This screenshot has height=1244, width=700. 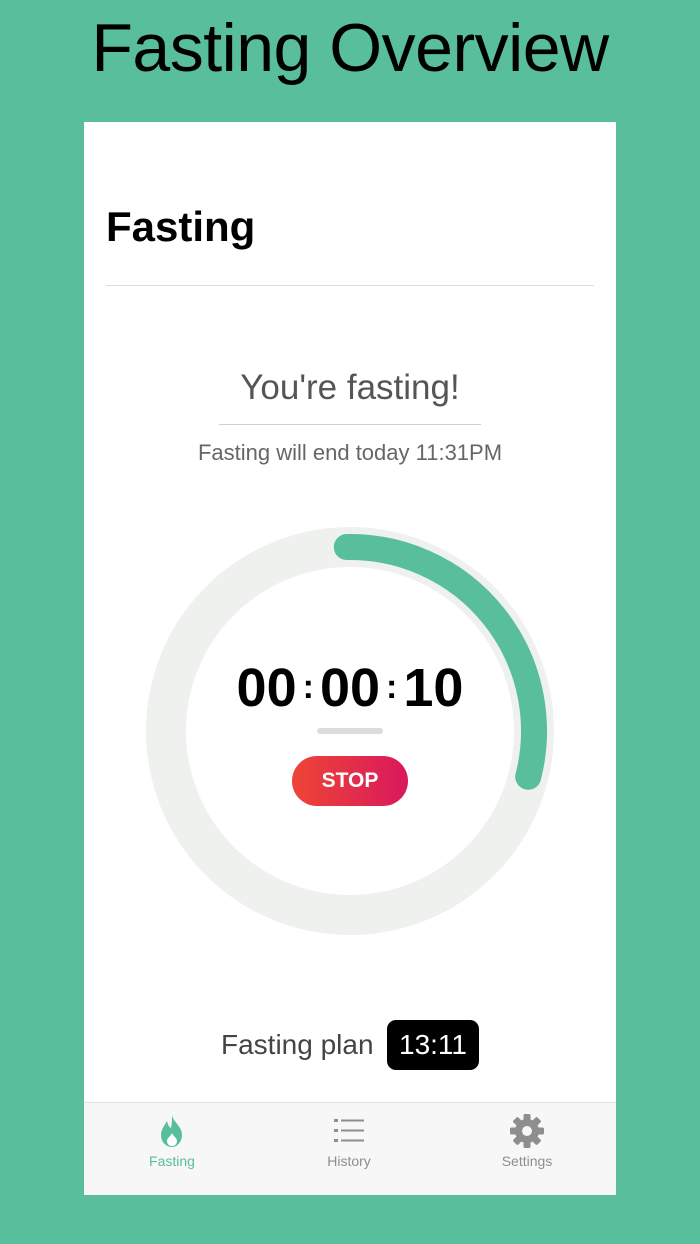 I want to click on stop-button: STOP, so click(x=350, y=781).